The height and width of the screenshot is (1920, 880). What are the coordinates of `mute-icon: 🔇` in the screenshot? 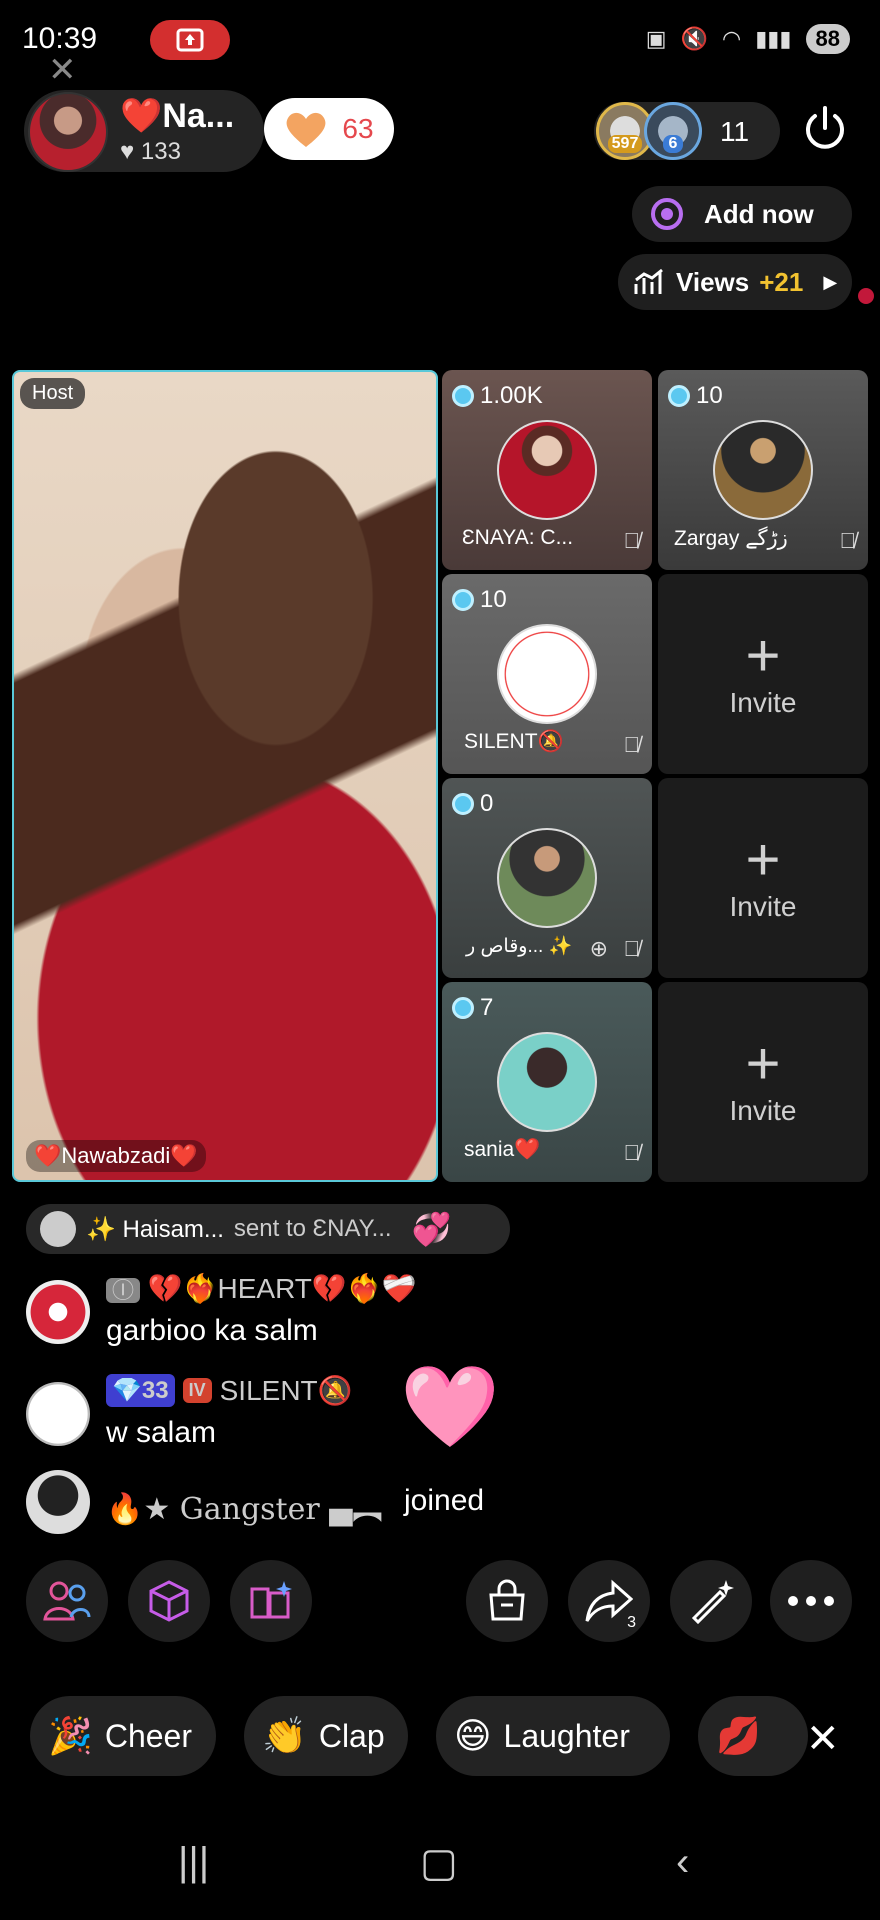 It's located at (694, 38).